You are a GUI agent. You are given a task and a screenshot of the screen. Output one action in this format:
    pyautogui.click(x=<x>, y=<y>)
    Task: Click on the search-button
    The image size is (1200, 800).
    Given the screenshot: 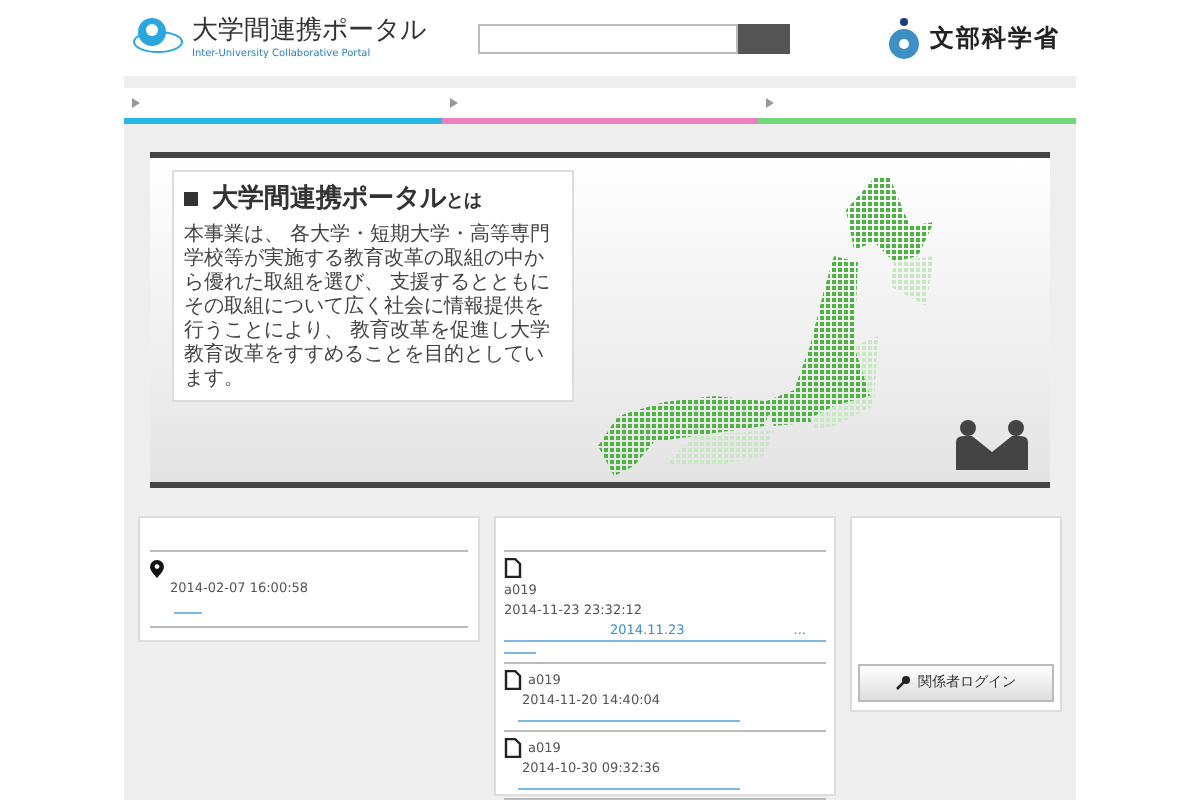 What is the action you would take?
    pyautogui.click(x=764, y=38)
    